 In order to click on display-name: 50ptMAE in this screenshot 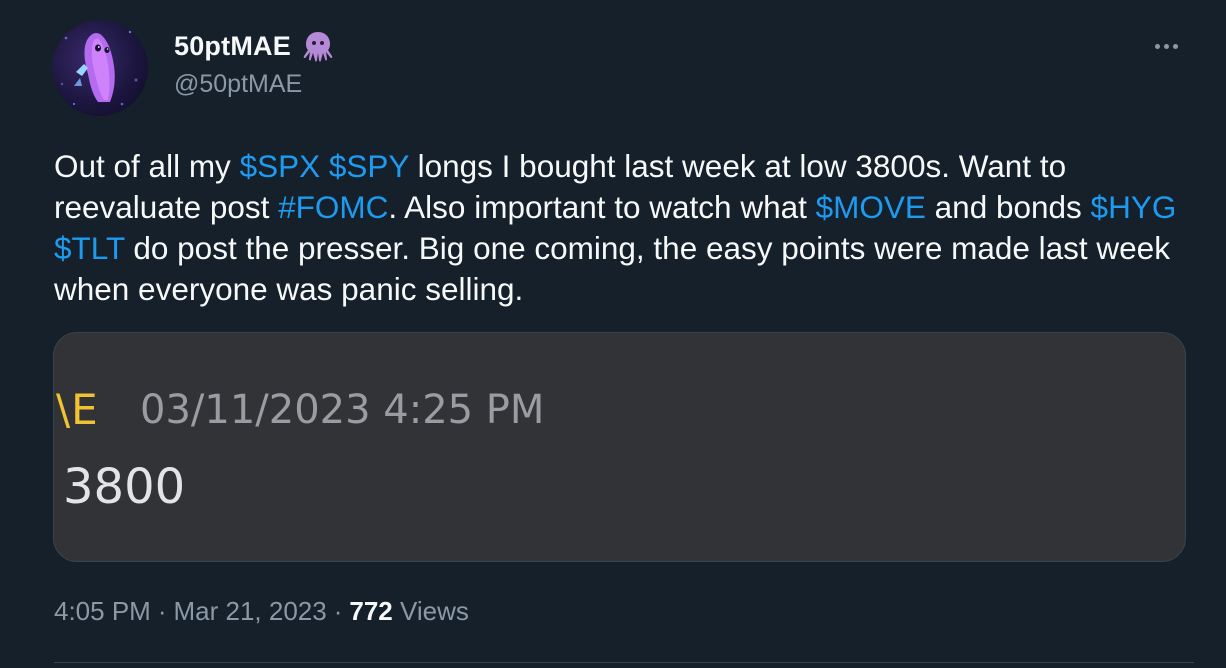, I will do `click(232, 46)`.